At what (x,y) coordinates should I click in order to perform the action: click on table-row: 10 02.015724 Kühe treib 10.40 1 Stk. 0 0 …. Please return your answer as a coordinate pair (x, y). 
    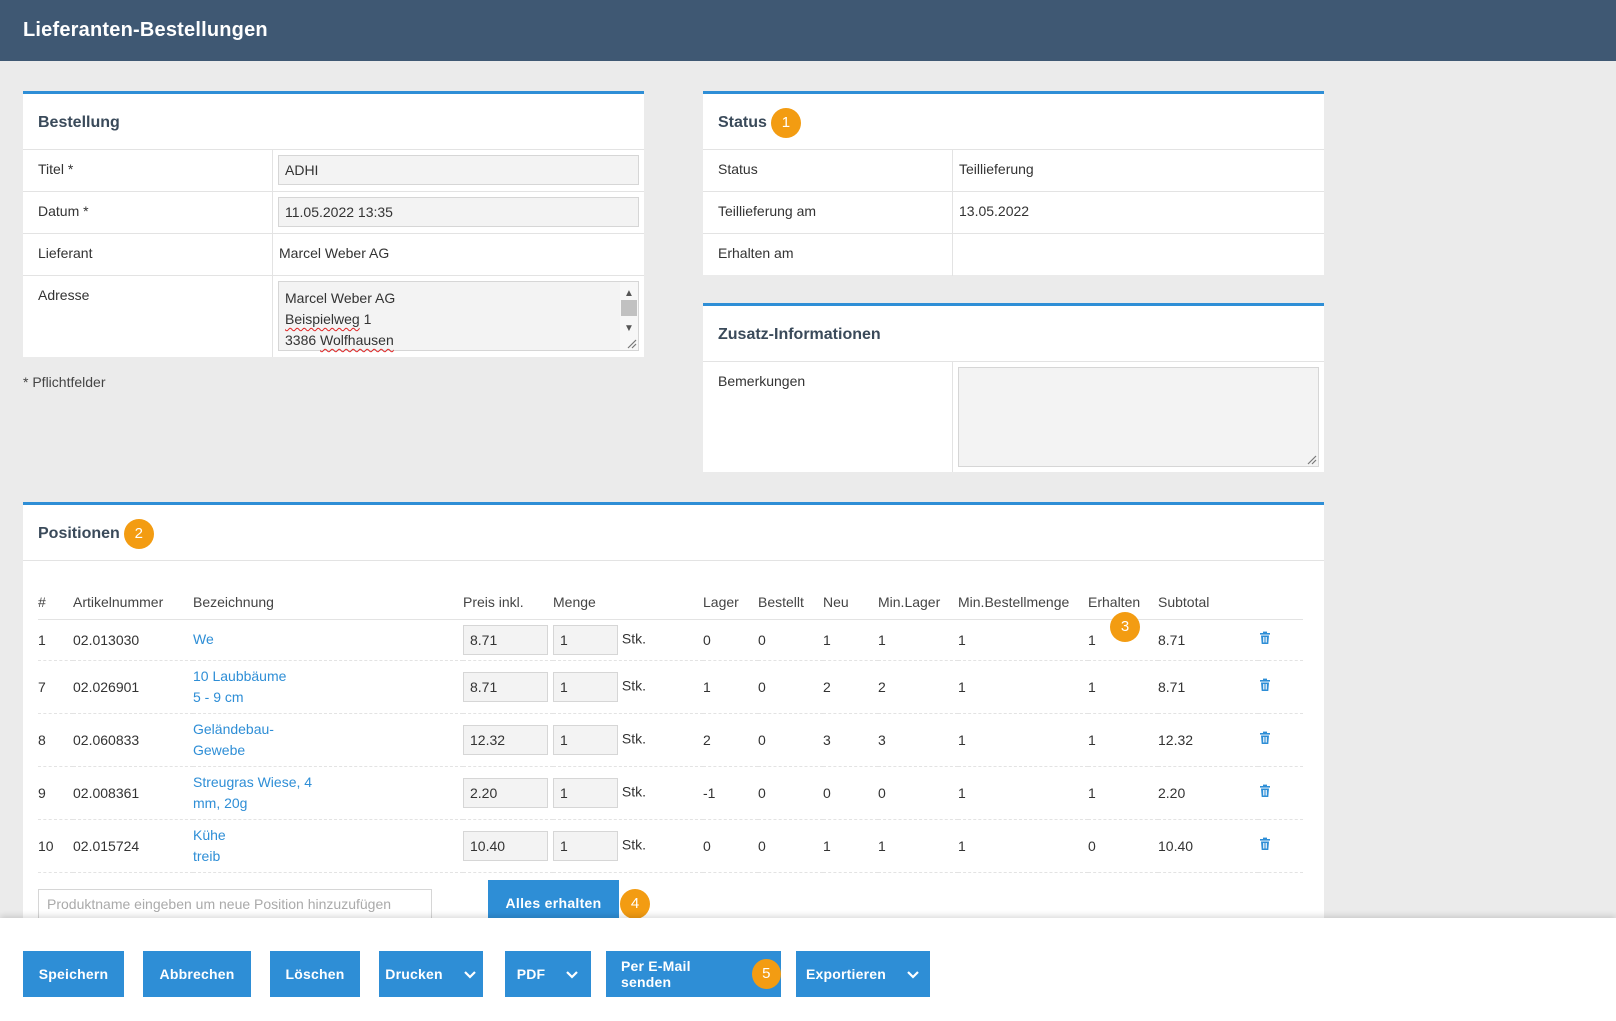
    Looking at the image, I should click on (670, 846).